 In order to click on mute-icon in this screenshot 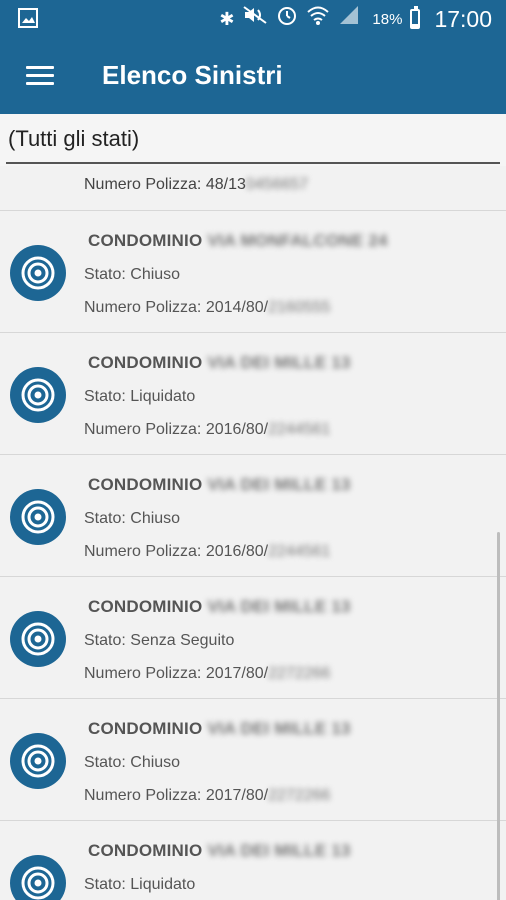, I will do `click(255, 19)`.